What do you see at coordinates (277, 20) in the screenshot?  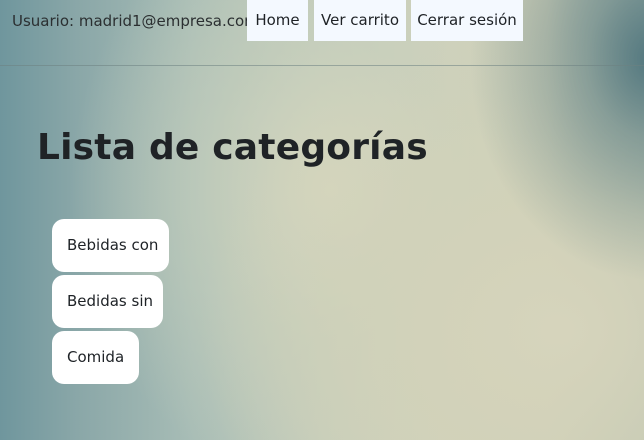 I see `home-button: Home` at bounding box center [277, 20].